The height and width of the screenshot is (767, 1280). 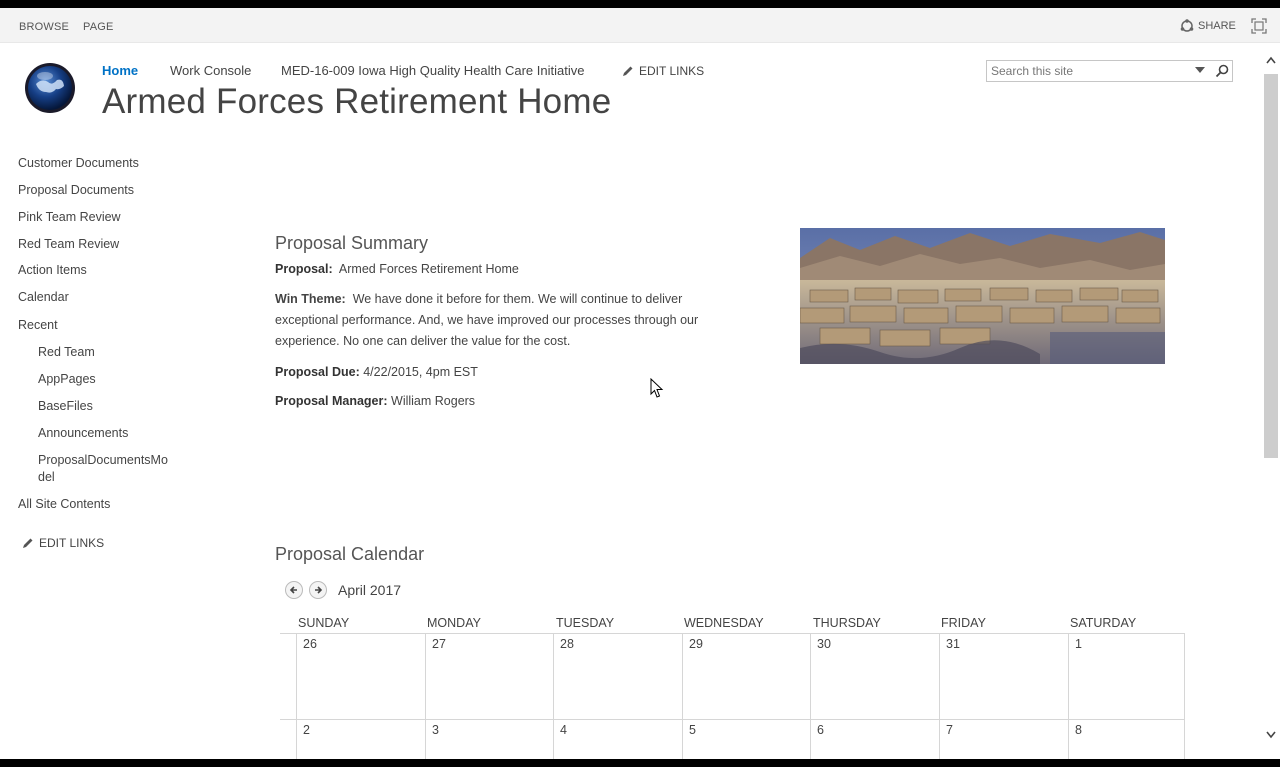 What do you see at coordinates (874, 739) in the screenshot?
I see `calendar-day-cell: 6` at bounding box center [874, 739].